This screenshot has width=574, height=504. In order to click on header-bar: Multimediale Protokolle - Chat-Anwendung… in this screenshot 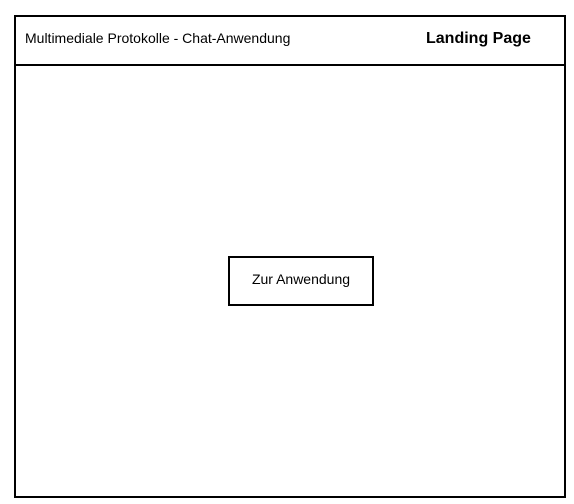, I will do `click(290, 41)`.